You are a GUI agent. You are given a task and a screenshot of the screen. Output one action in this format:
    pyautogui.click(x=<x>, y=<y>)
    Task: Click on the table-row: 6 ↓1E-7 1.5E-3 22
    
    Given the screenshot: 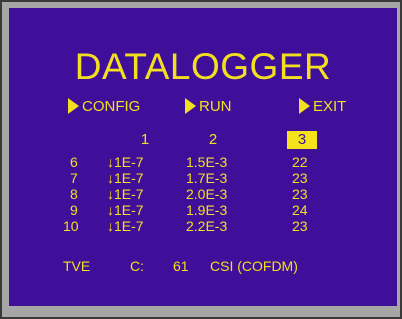 What is the action you would take?
    pyautogui.click(x=203, y=162)
    